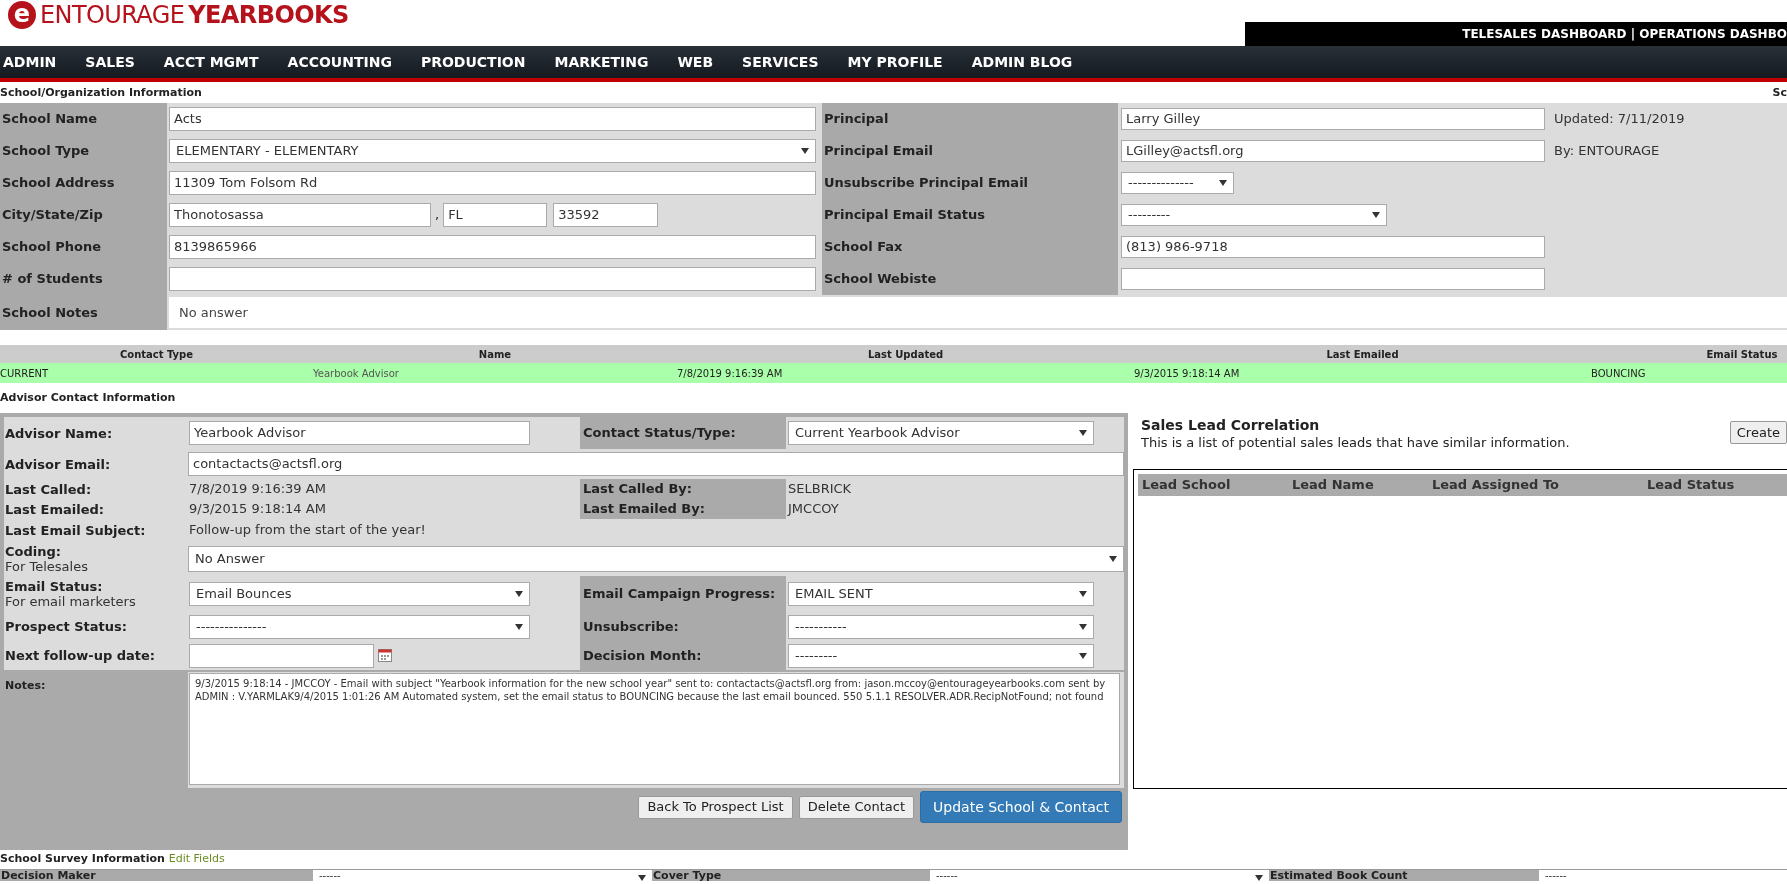 The width and height of the screenshot is (1787, 884). I want to click on field-label: Decision Maker, so click(48, 875).